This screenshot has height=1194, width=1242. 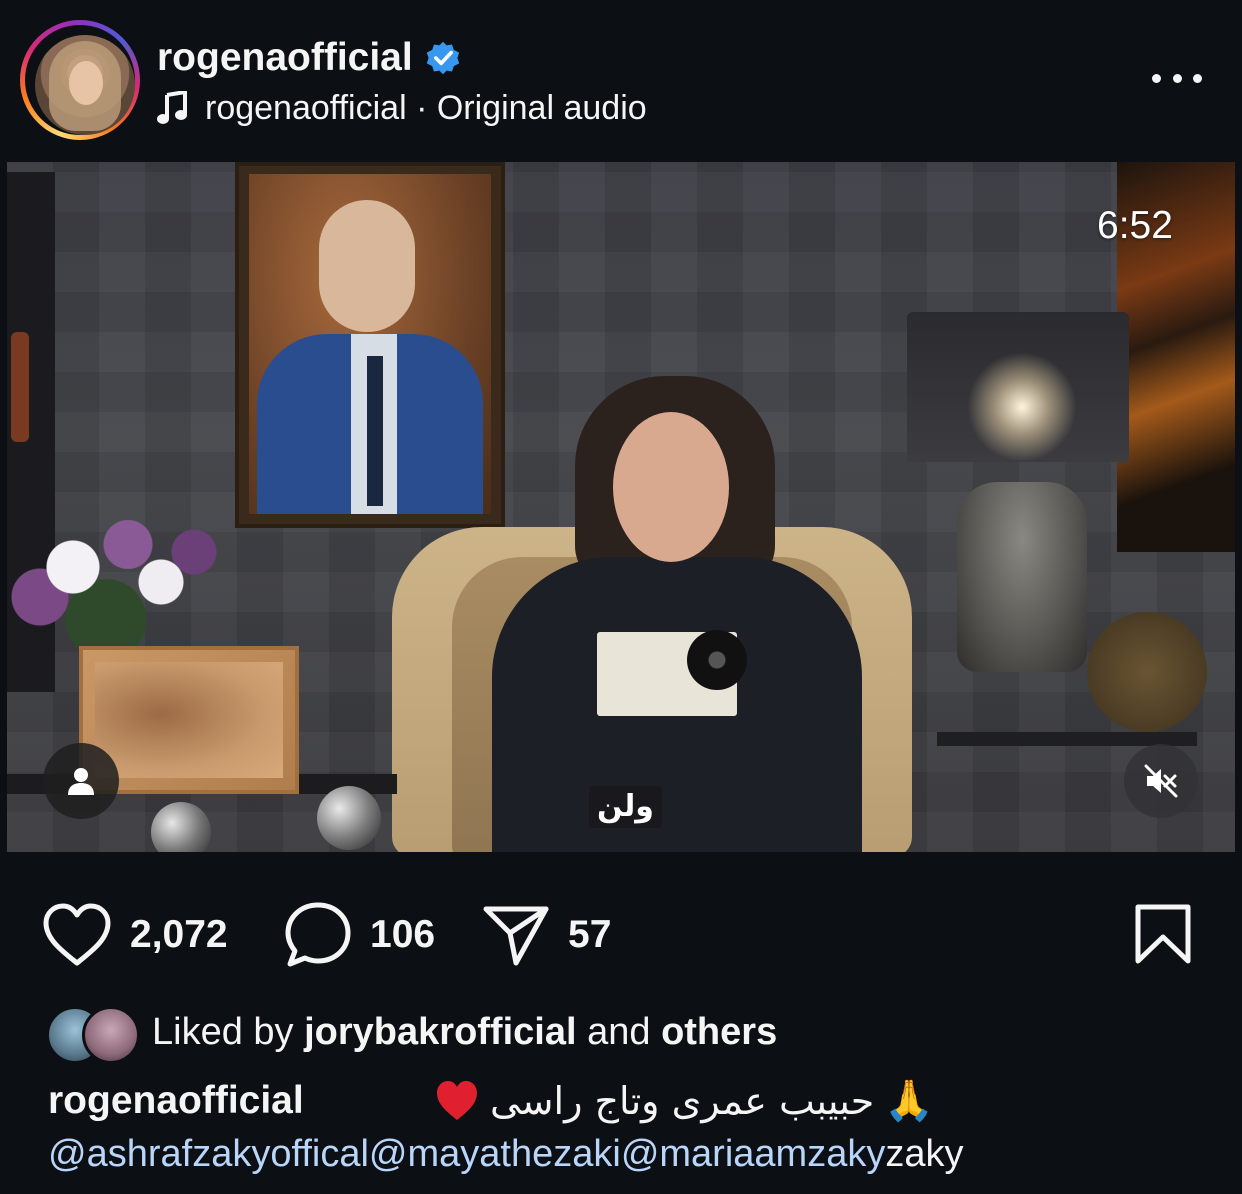 I want to click on person-icon, so click(x=81, y=781).